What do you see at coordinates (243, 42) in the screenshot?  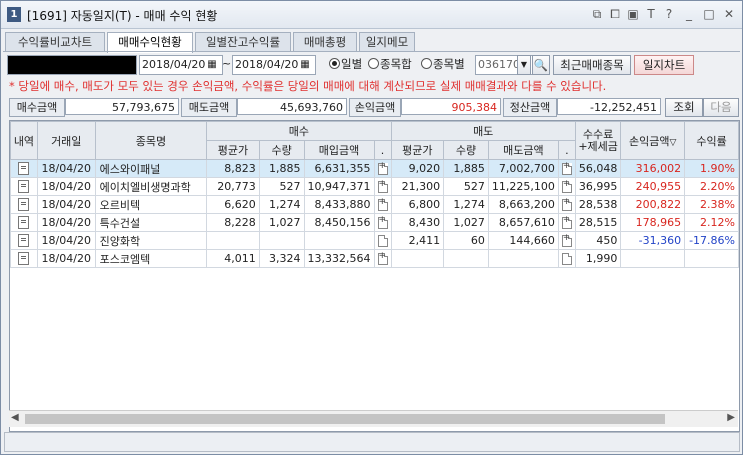 I see `tab-daily-balance-return: 일별잔고수익률` at bounding box center [243, 42].